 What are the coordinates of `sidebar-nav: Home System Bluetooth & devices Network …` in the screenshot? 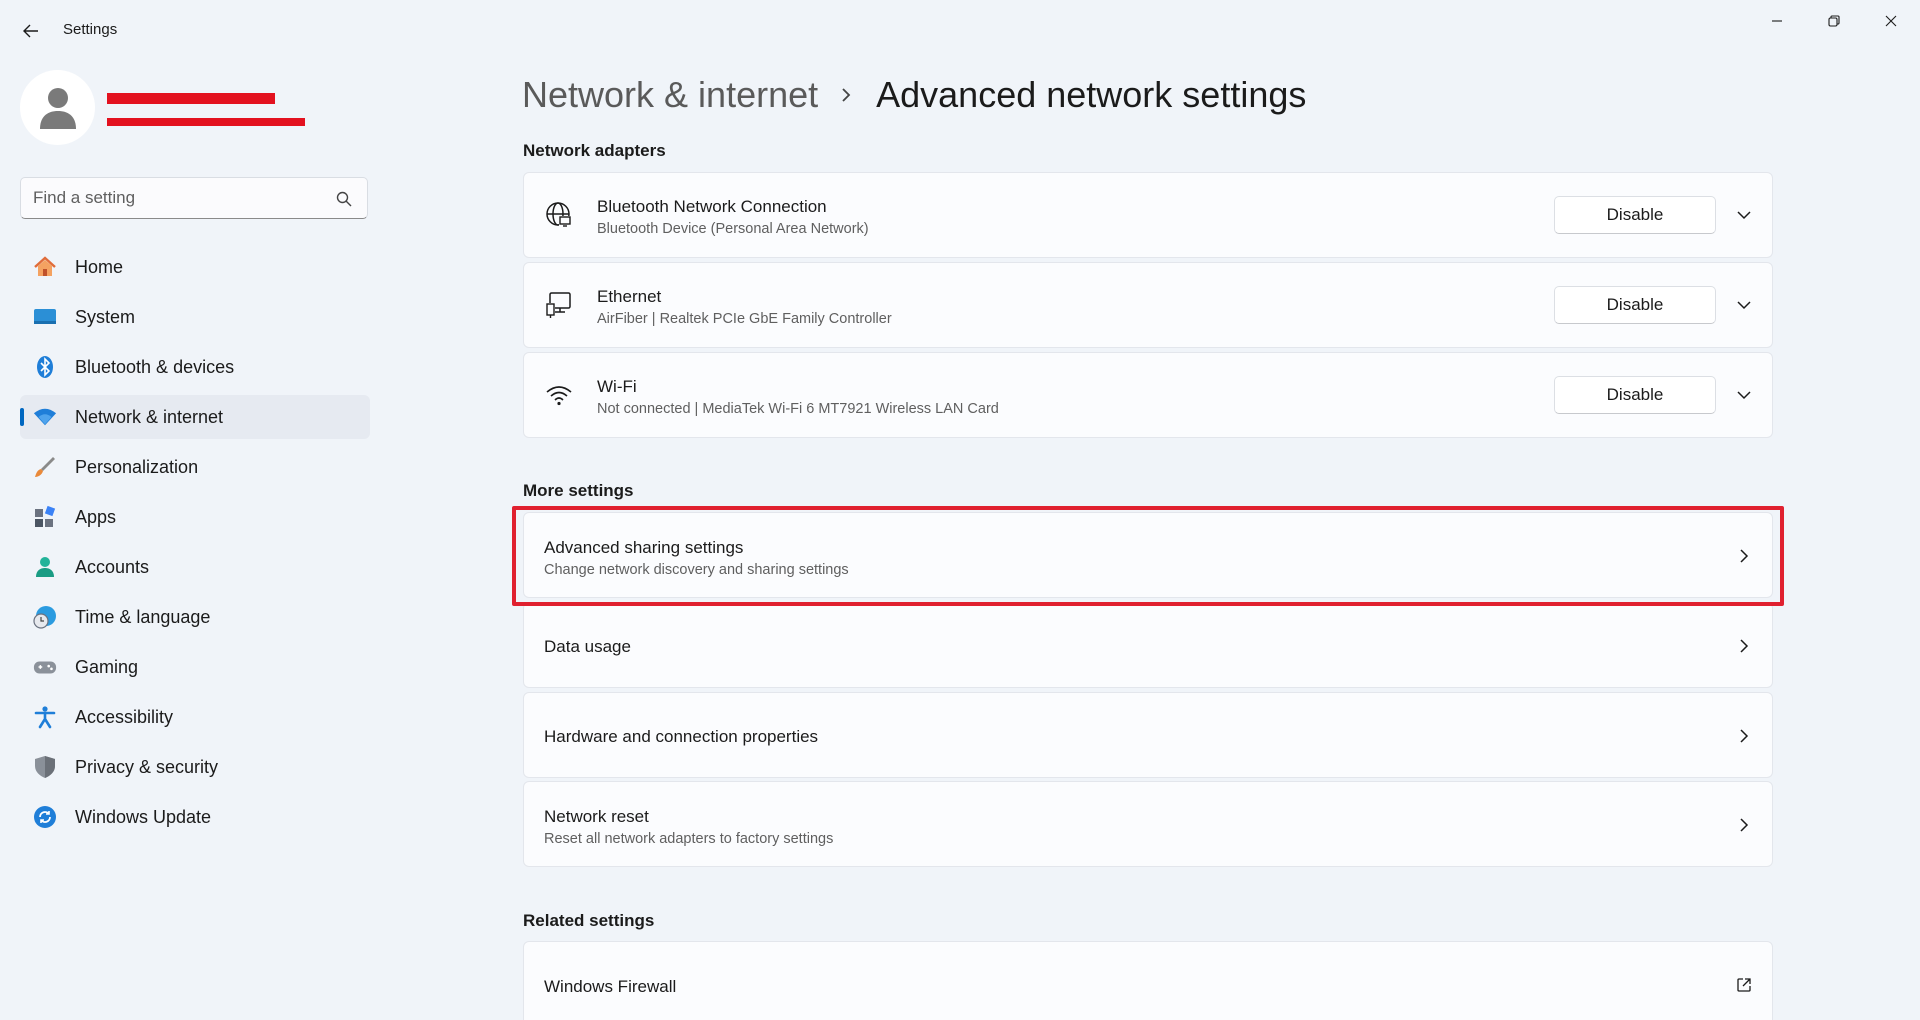 It's located at (195, 545).